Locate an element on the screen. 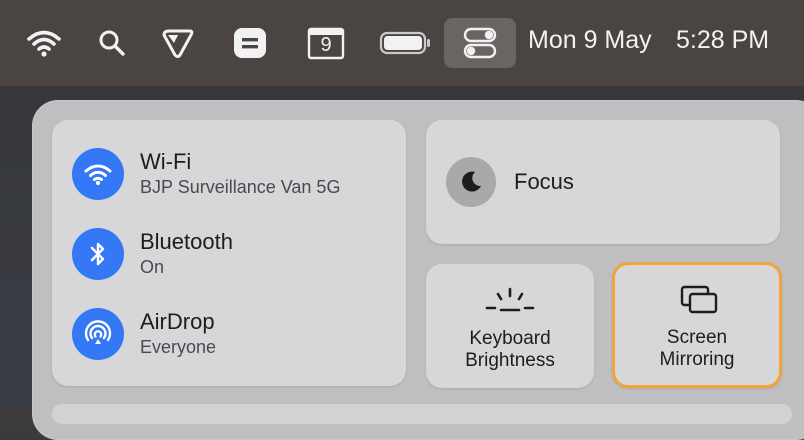 The height and width of the screenshot is (440, 804). menubar-date: Mon 9 May is located at coordinates (590, 40).